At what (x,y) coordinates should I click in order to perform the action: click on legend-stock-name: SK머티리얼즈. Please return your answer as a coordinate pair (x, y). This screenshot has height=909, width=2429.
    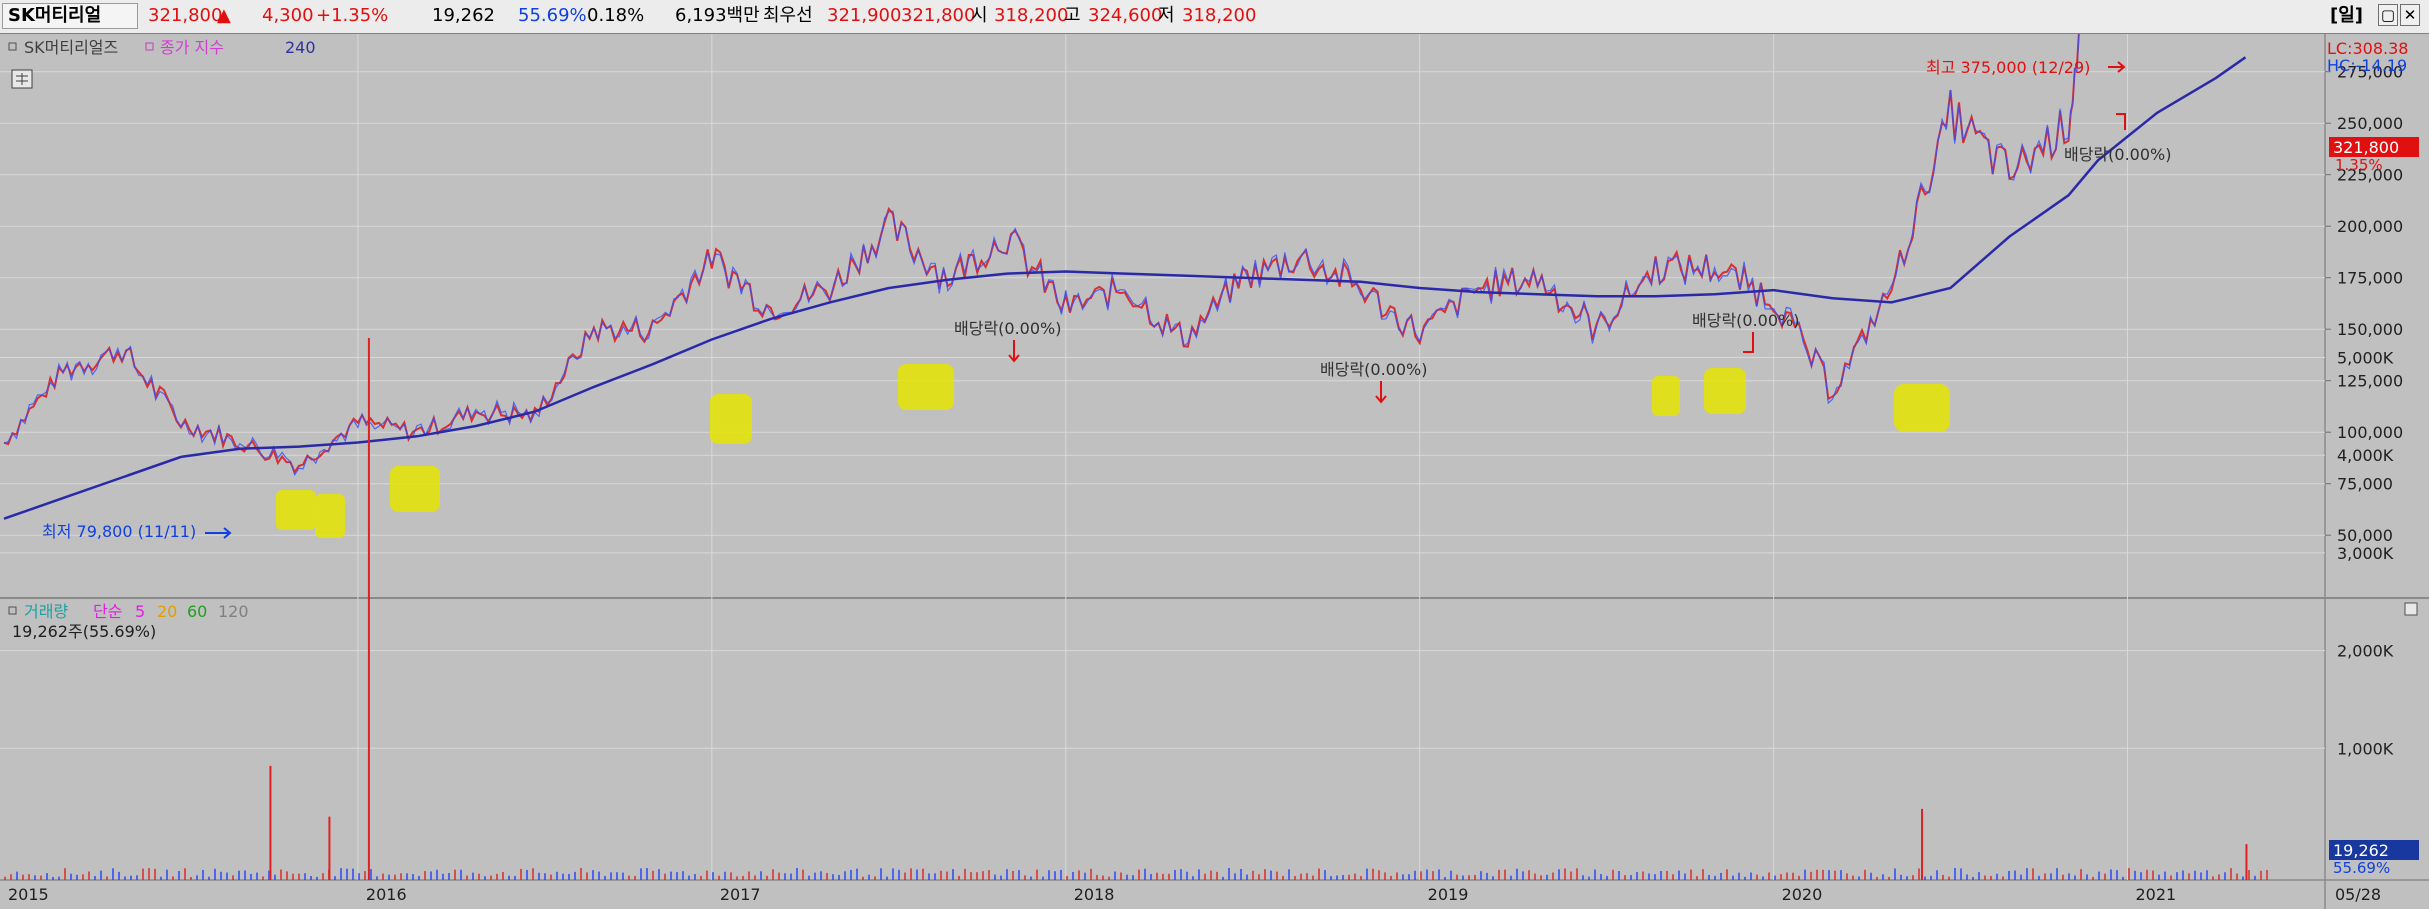
    Looking at the image, I should click on (71, 47).